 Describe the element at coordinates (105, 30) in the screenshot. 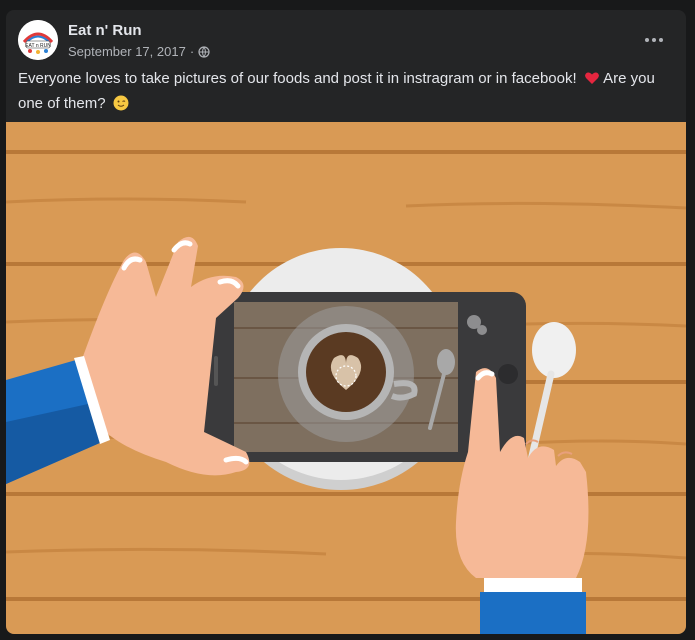

I see `page-name-link: Eat n' Run` at that location.